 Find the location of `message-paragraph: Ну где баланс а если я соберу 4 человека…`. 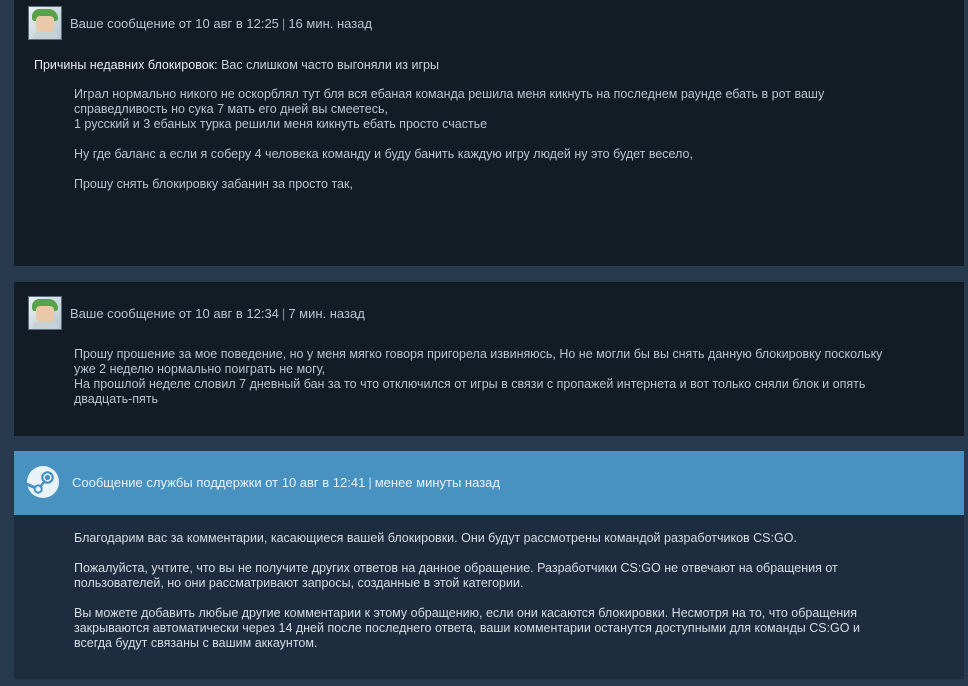

message-paragraph: Ну где баланс а если я соберу 4 человека… is located at coordinates (383, 154).